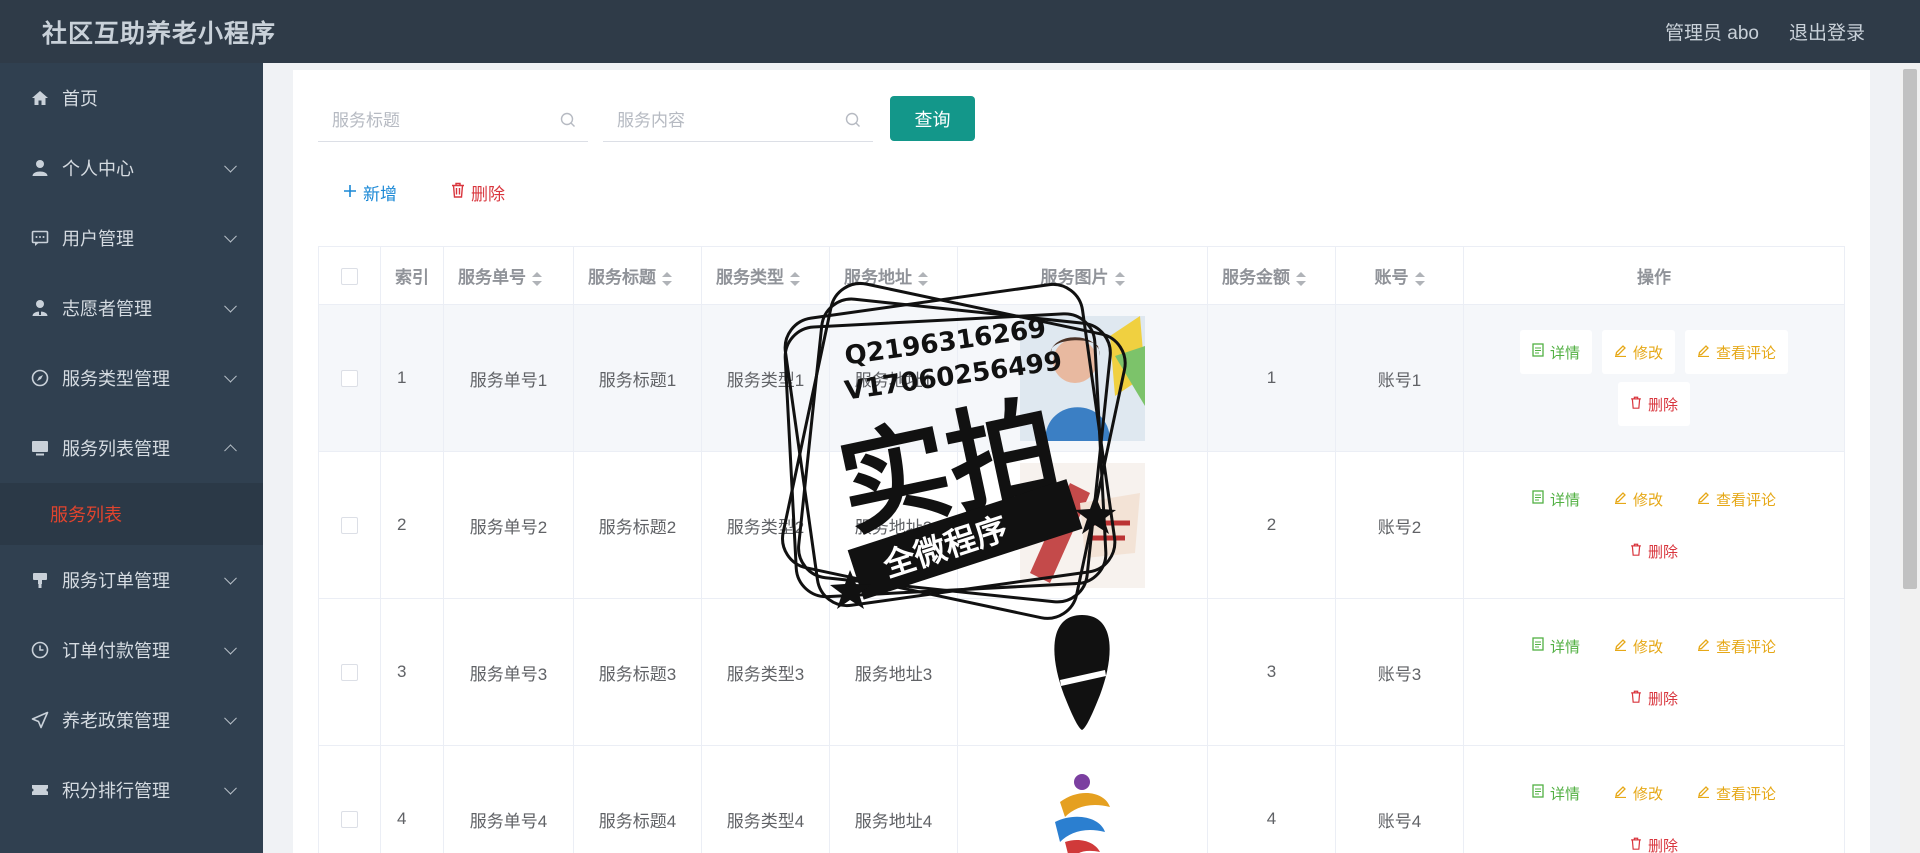  I want to click on sidebar-item-personal: 个人中心, so click(131, 168).